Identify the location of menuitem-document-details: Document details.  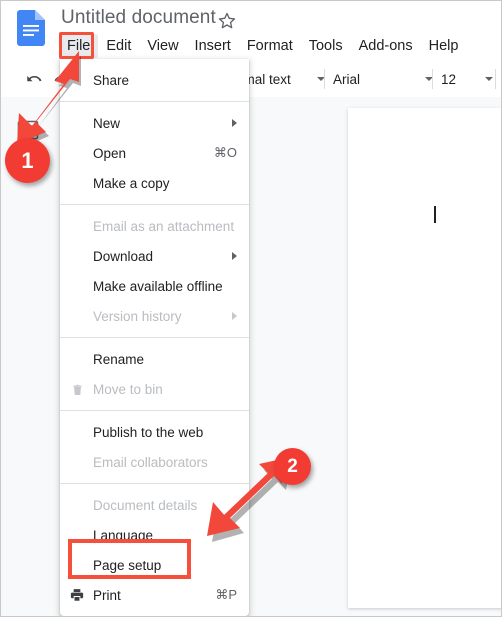
(154, 505).